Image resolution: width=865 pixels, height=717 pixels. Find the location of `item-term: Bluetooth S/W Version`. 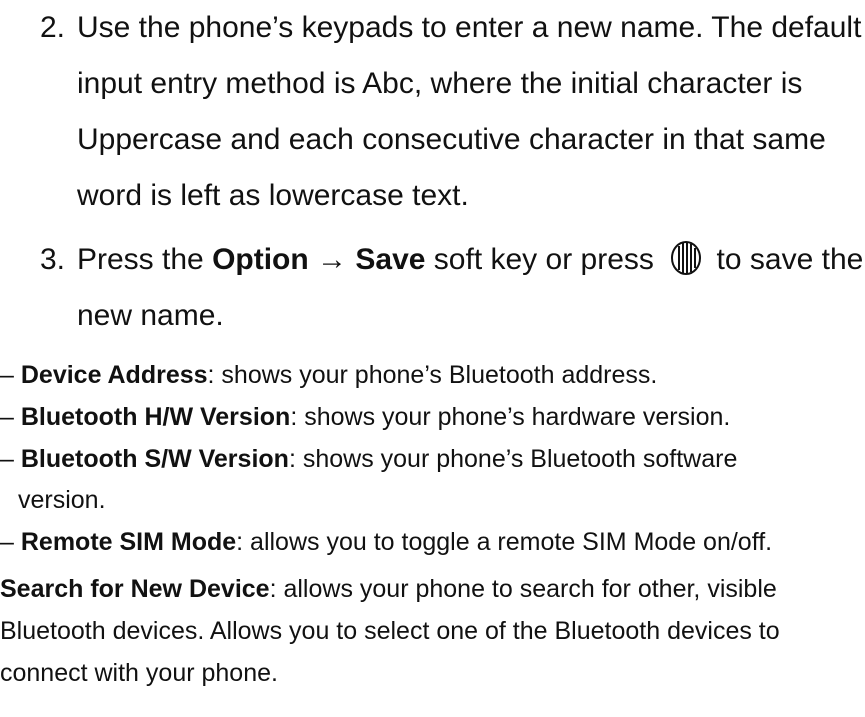

item-term: Bluetooth S/W Version is located at coordinates (154, 459).